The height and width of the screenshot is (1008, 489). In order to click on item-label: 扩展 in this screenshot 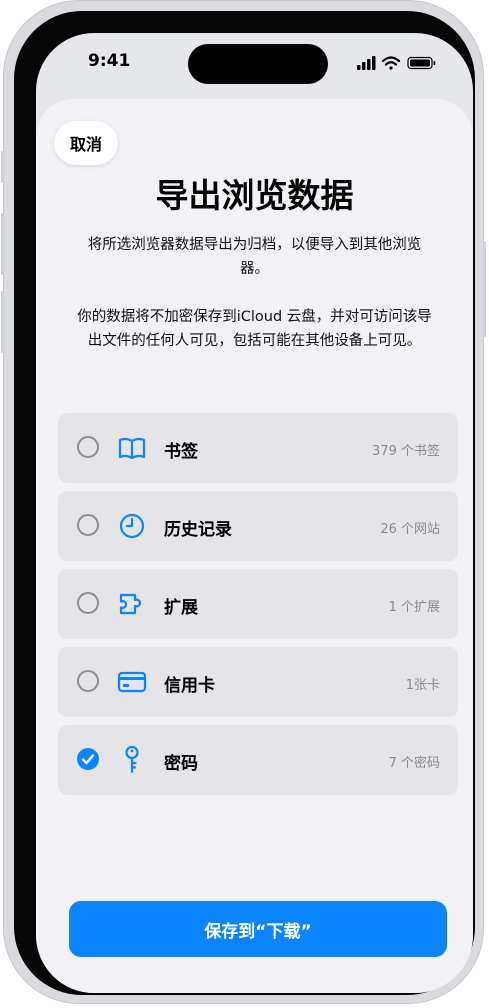, I will do `click(181, 608)`.